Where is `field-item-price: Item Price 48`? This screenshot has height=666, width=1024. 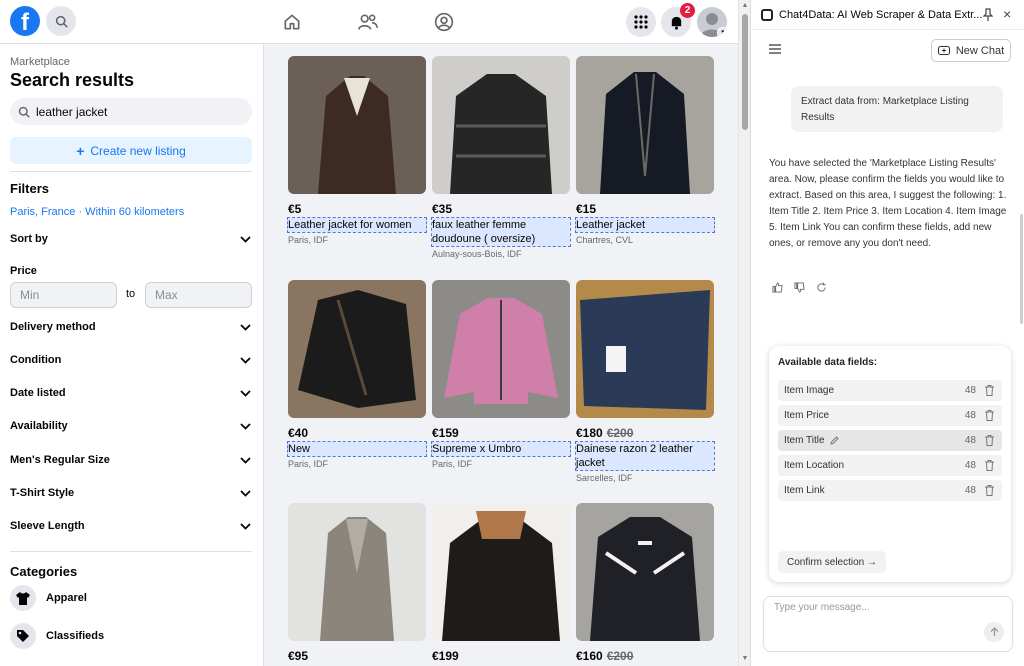 field-item-price: Item Price 48 is located at coordinates (890, 415).